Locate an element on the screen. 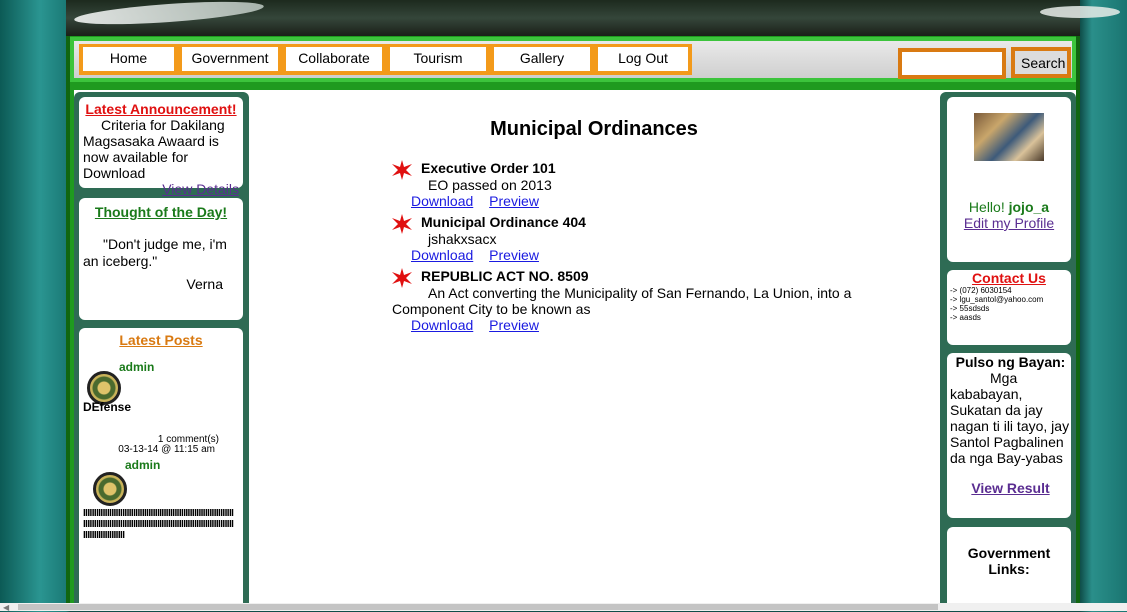  ordinance-title: REPUBLIC ACT NO. 8509 is located at coordinates (505, 276).